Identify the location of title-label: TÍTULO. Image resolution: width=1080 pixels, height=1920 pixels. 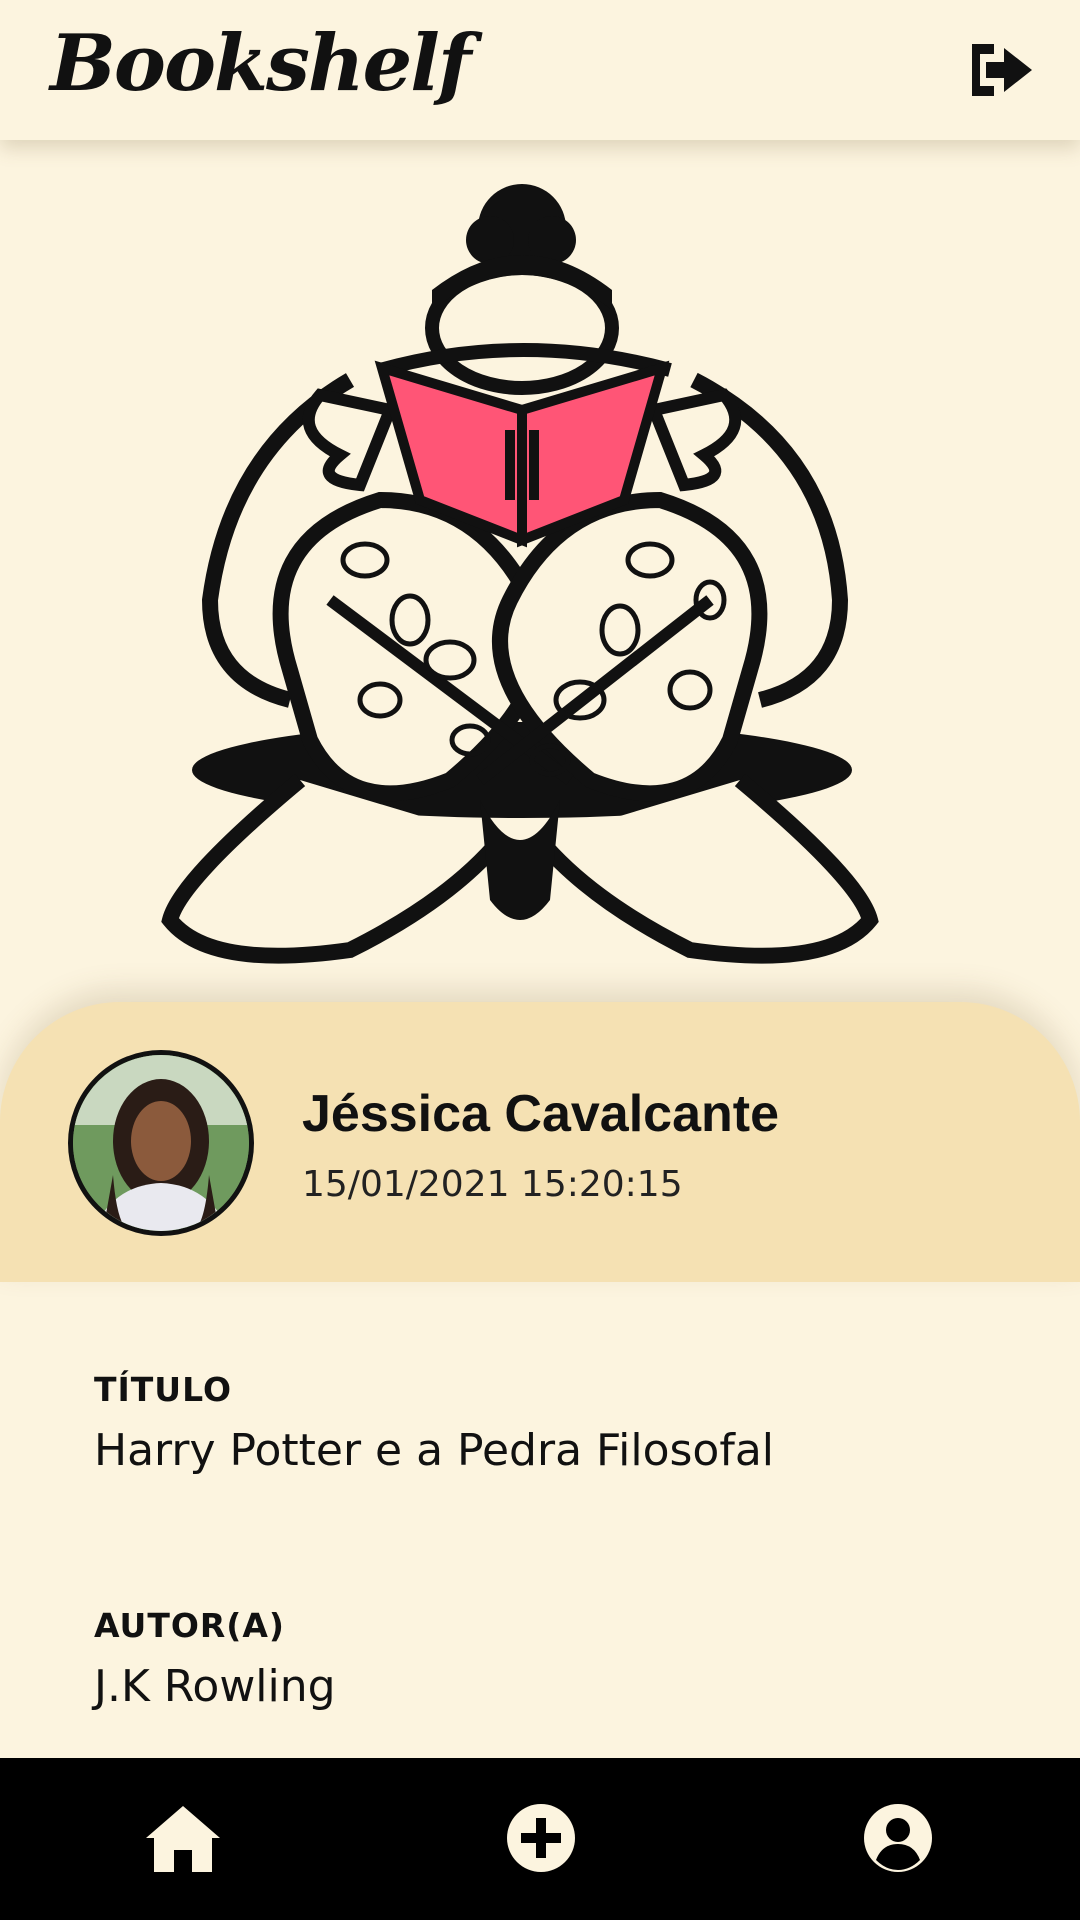
(163, 1389).